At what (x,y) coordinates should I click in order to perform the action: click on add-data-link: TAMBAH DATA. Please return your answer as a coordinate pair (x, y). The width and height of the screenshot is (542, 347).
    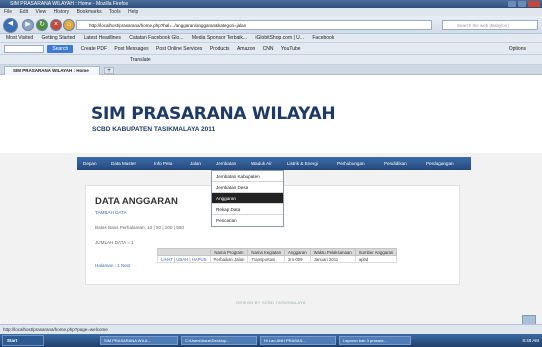
    Looking at the image, I should click on (111, 212).